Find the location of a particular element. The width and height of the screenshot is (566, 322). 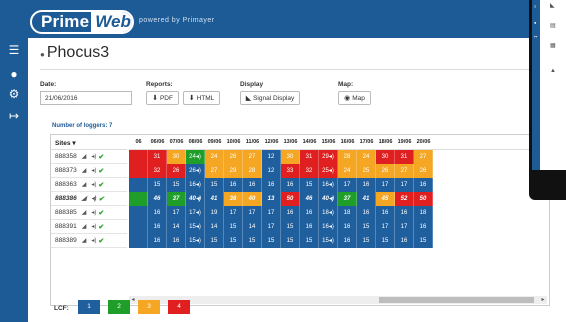

table-cell: 24◂) is located at coordinates (195, 157).